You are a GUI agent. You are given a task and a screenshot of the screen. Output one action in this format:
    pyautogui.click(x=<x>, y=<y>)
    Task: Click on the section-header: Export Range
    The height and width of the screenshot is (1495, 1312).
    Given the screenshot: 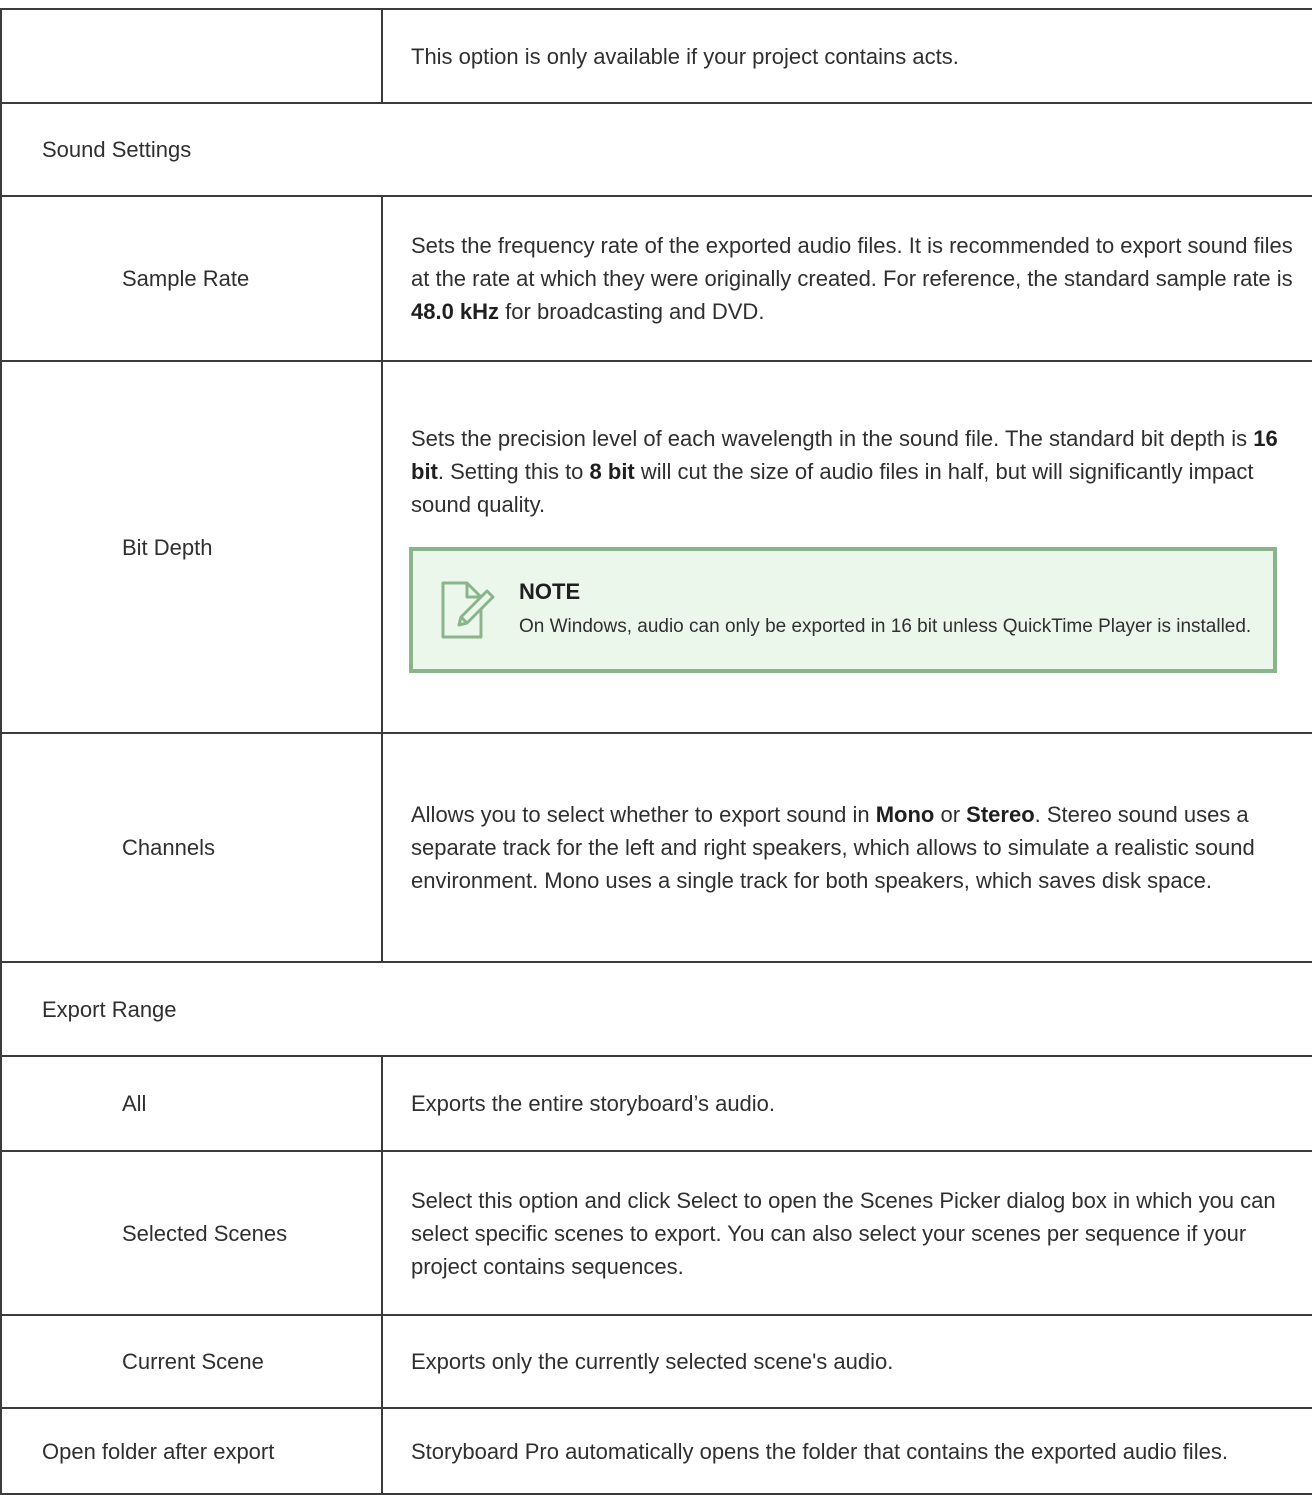 What is the action you would take?
    pyautogui.click(x=656, y=1009)
    